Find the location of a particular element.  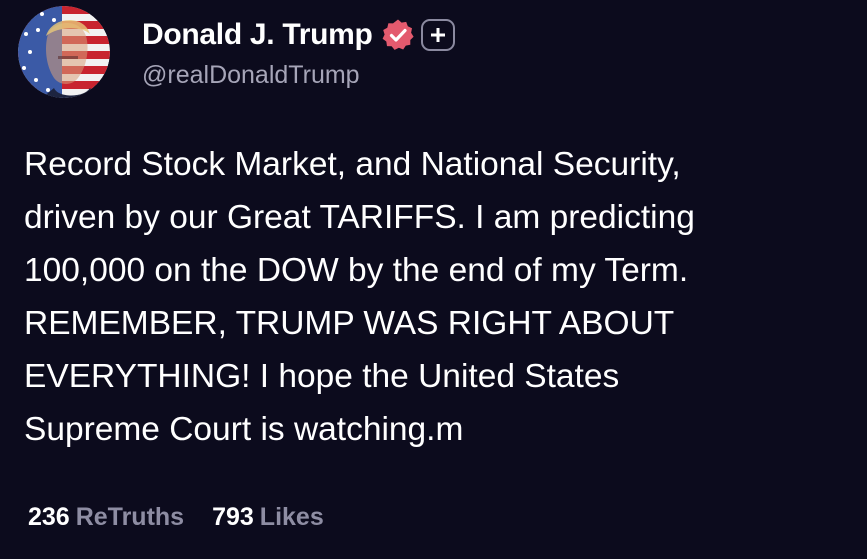

name-row: Donald J. Trump is located at coordinates (298, 35).